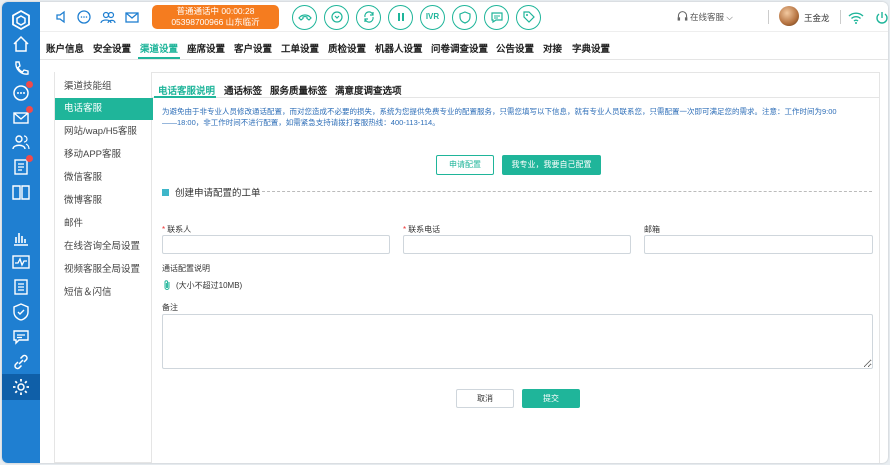 The image size is (890, 465). What do you see at coordinates (104, 247) in the screenshot?
I see `side-item-online-global: 在线咨询全局设置` at bounding box center [104, 247].